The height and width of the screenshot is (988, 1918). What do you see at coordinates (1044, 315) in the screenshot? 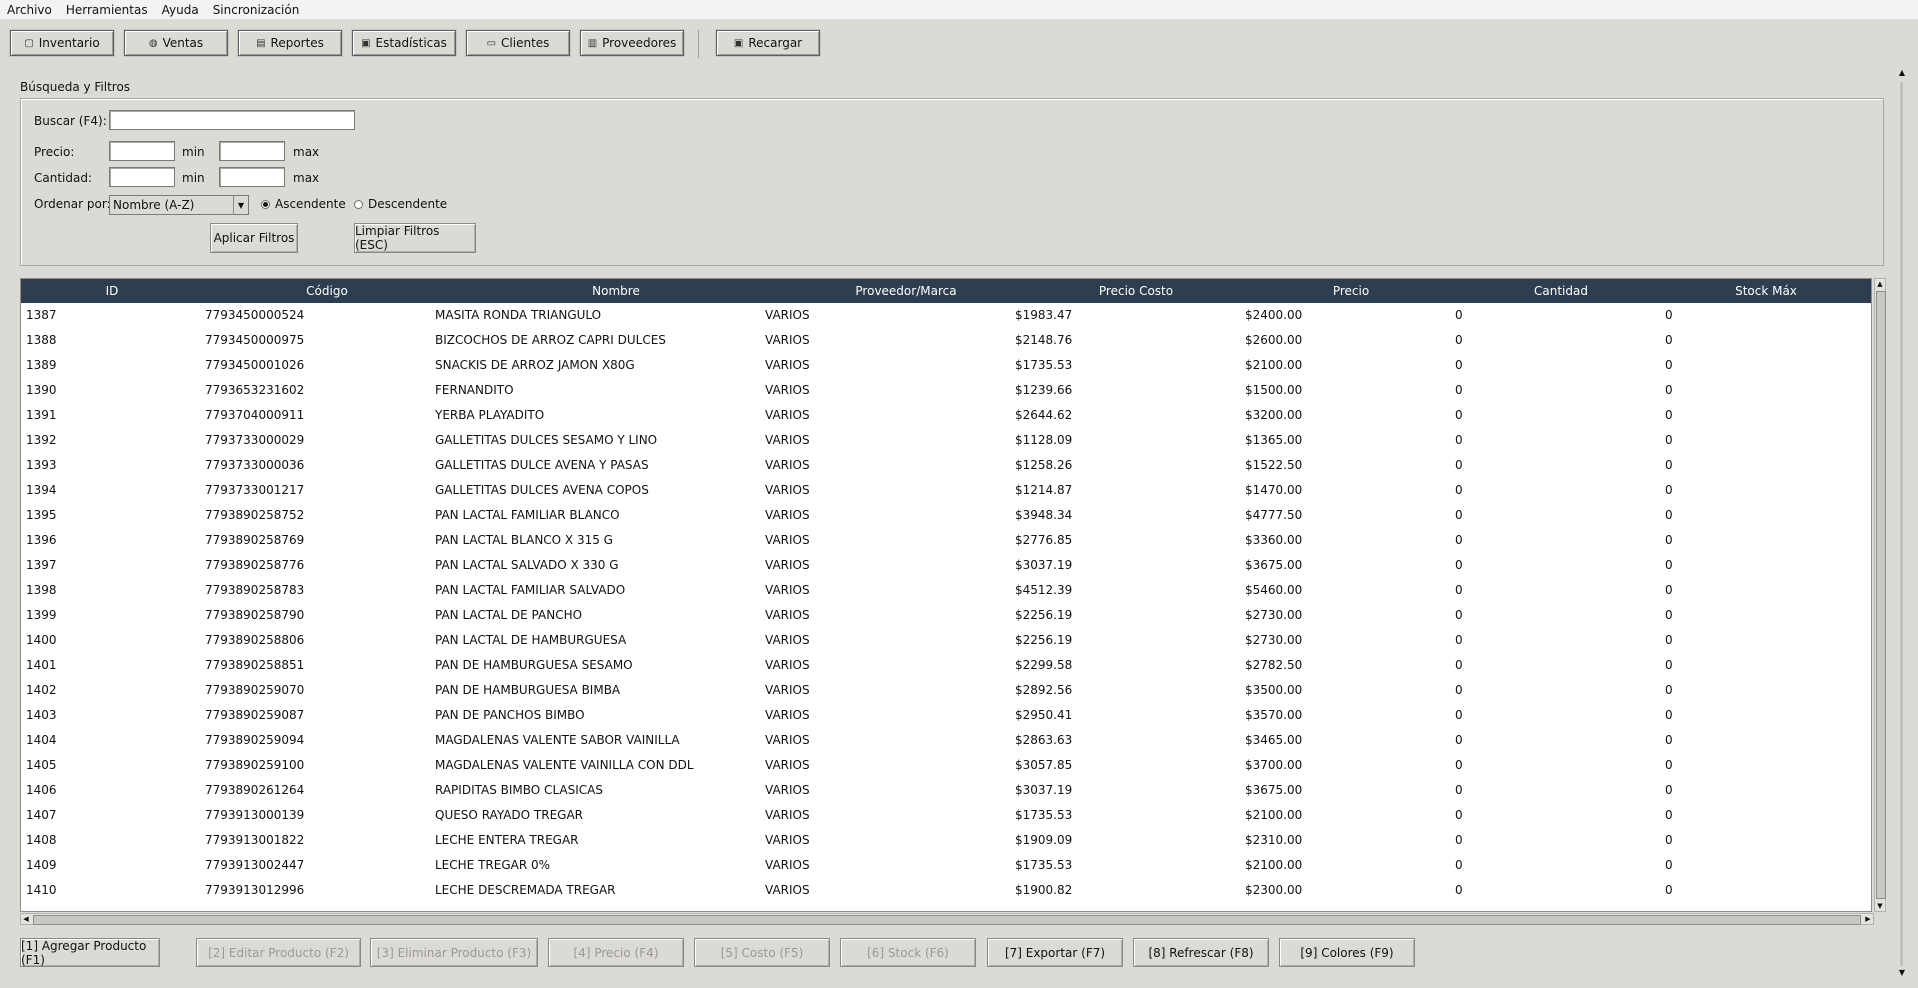
I see `cell-precio-costo: $1983.47` at bounding box center [1044, 315].